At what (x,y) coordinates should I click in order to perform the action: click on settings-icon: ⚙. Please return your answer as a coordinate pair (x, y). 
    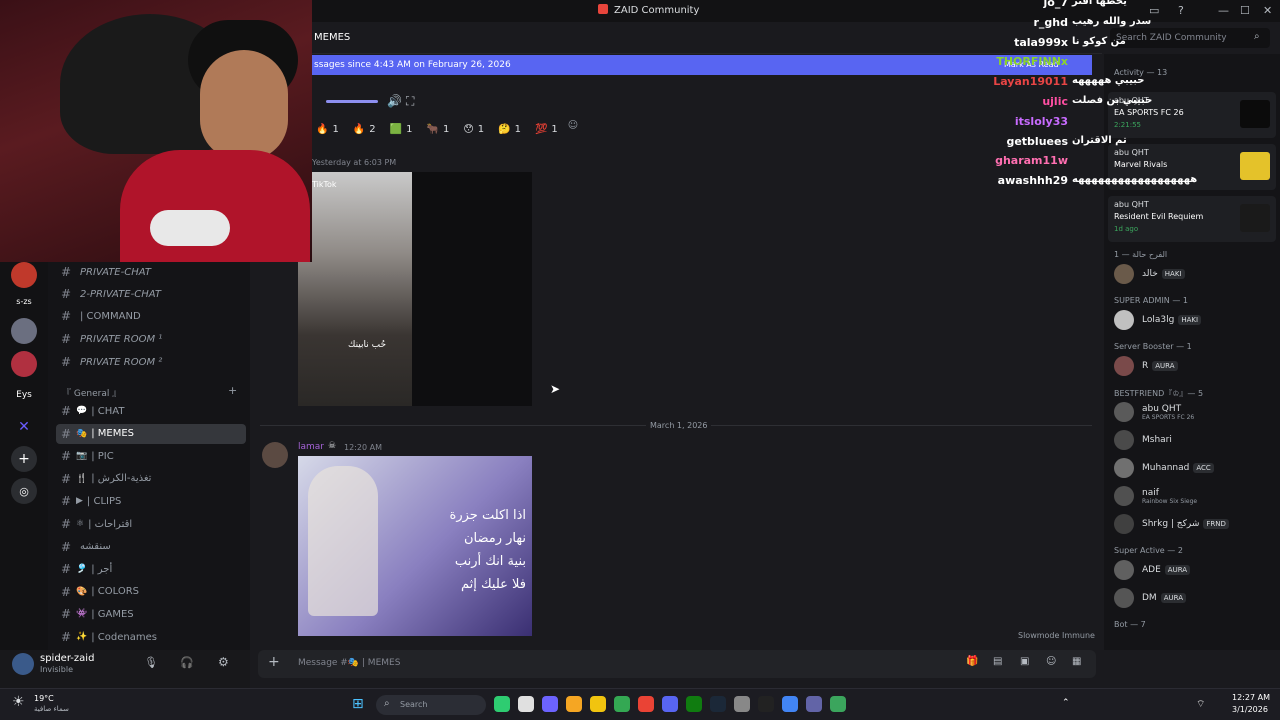
    Looking at the image, I should click on (223, 662).